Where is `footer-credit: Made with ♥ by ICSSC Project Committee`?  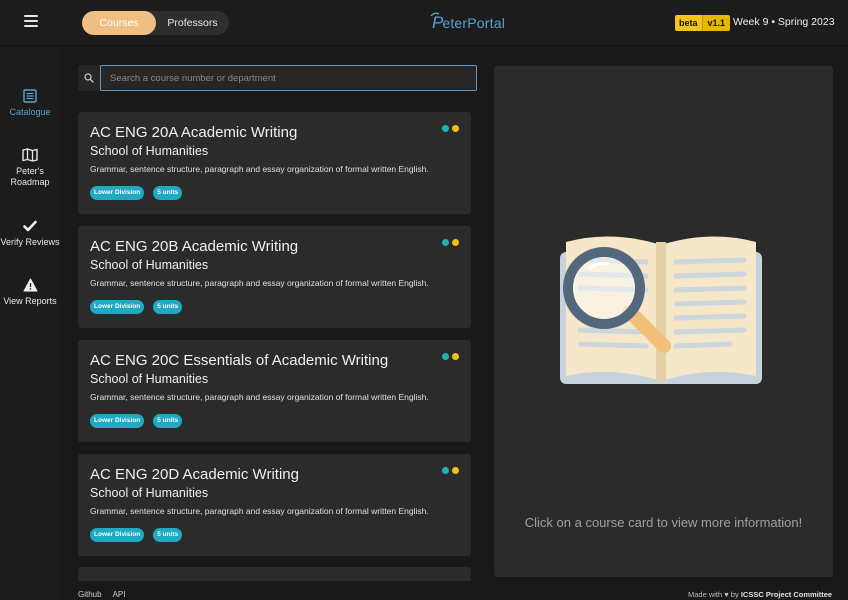 footer-credit: Made with ♥ by ICSSC Project Committee is located at coordinates (760, 594).